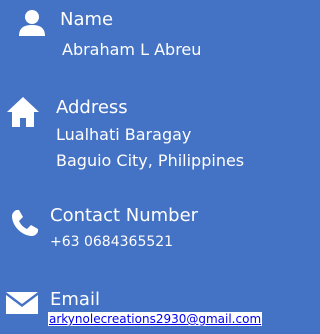  What do you see at coordinates (131, 307) in the screenshot?
I see `email-section: Email arkynolecreations2930@gmail.com` at bounding box center [131, 307].